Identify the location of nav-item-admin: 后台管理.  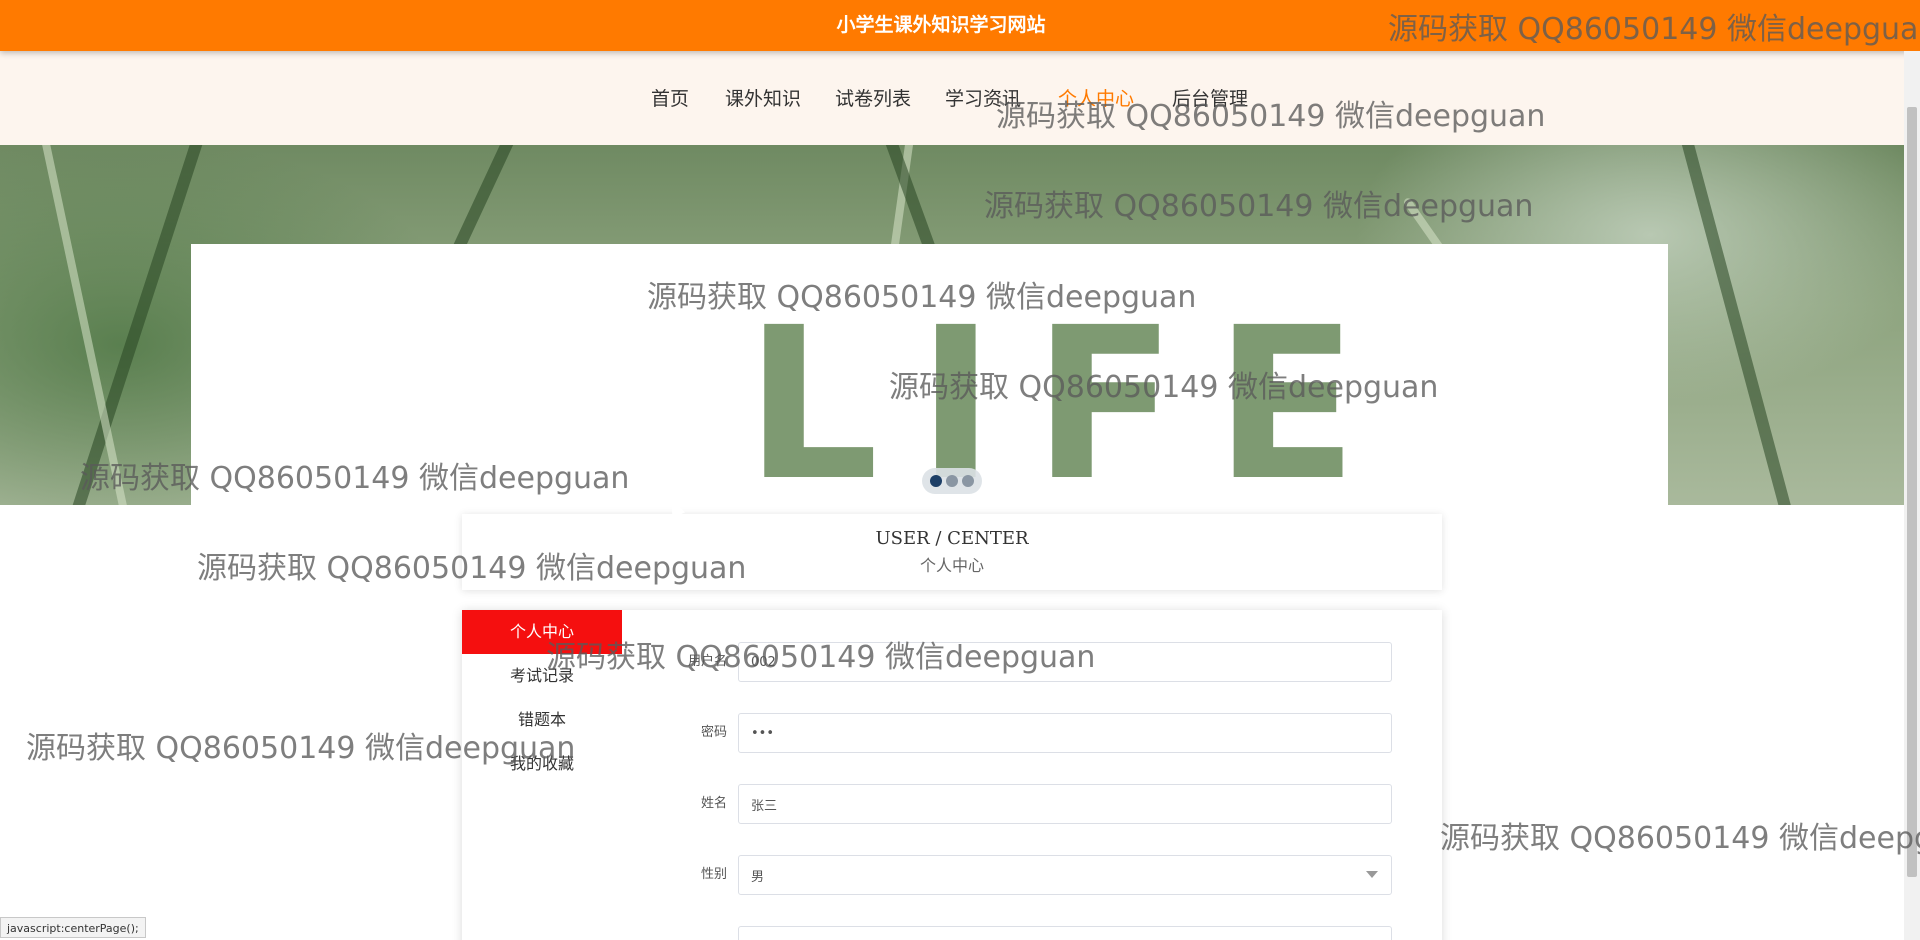
(1210, 97).